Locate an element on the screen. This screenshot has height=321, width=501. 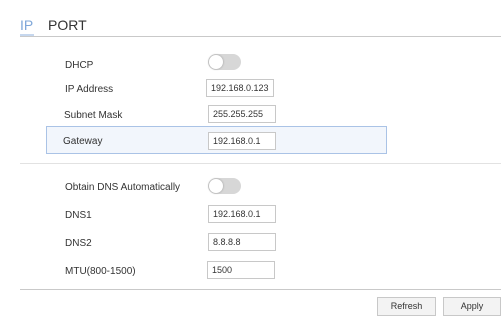
refresh-button: Refresh is located at coordinates (406, 306).